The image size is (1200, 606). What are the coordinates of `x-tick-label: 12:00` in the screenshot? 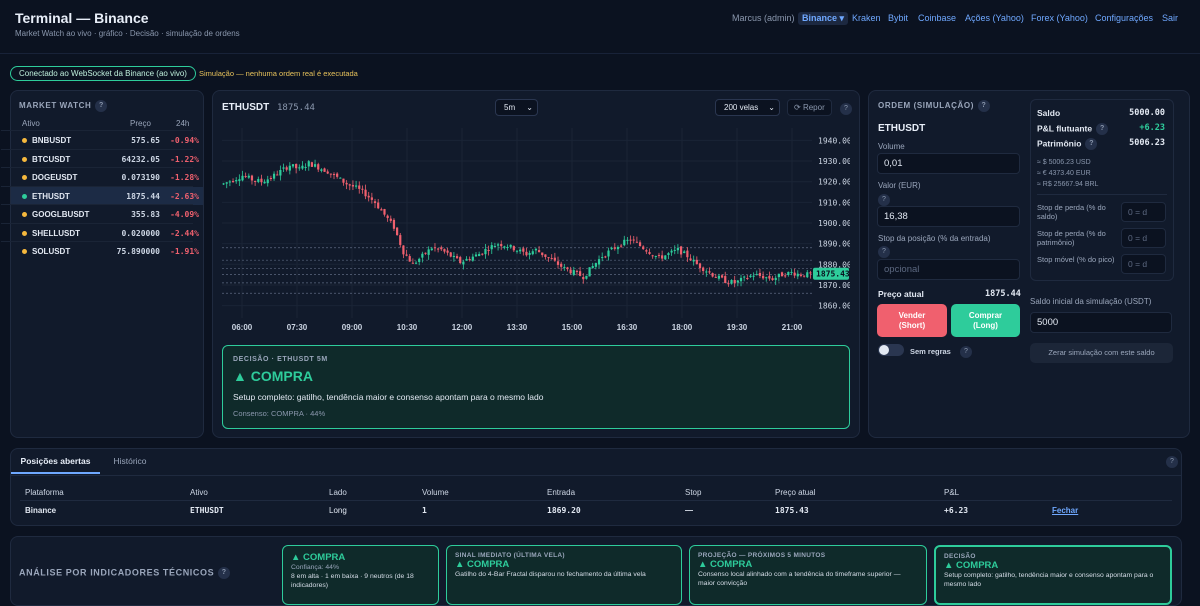 It's located at (462, 327).